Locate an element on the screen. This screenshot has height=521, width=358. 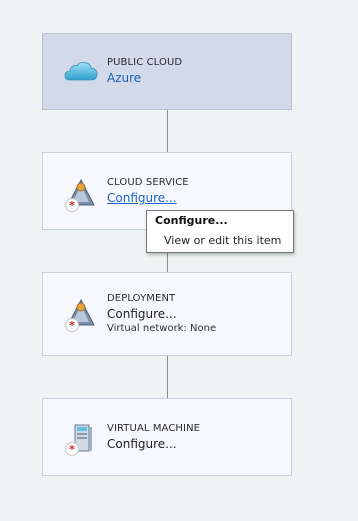
card-type-label: VIRTUAL MACHINE is located at coordinates (154, 428).